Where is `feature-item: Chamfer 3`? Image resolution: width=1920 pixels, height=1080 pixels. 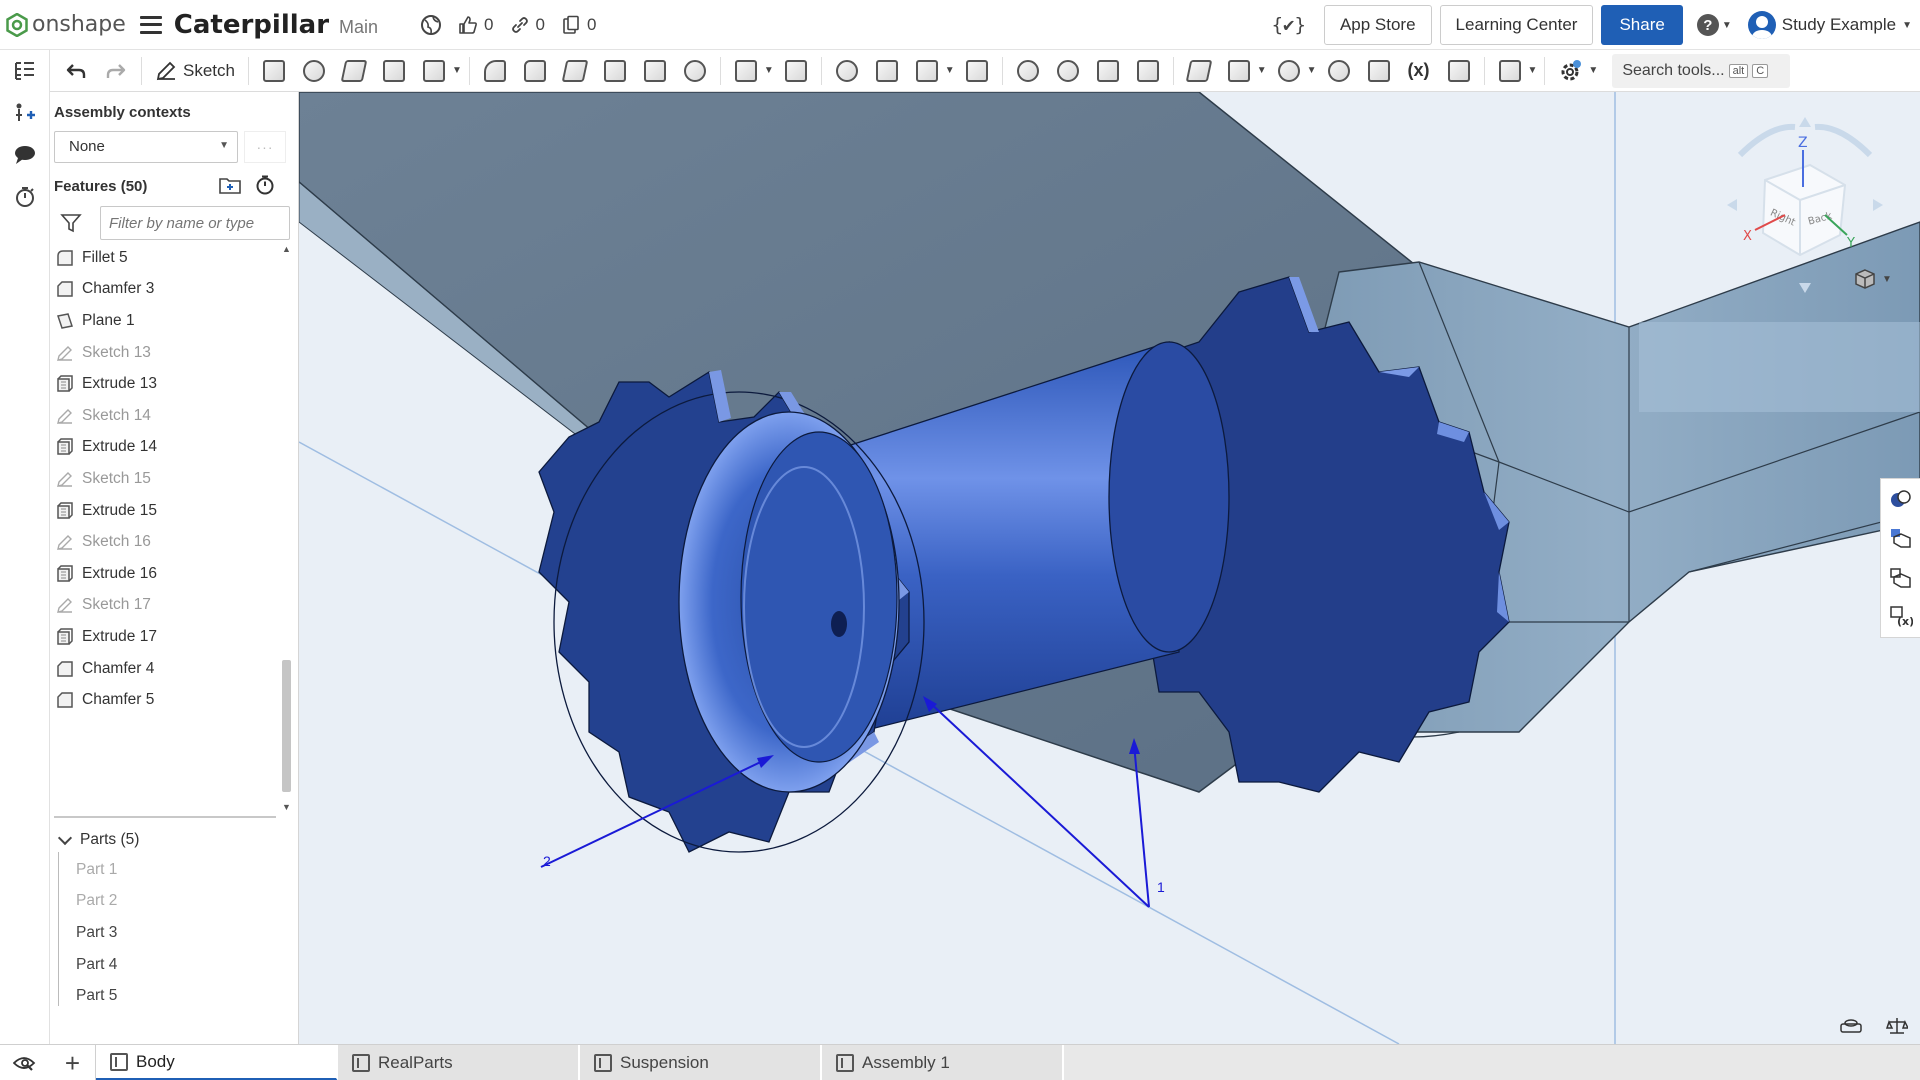
feature-item: Chamfer 3 is located at coordinates (168, 290).